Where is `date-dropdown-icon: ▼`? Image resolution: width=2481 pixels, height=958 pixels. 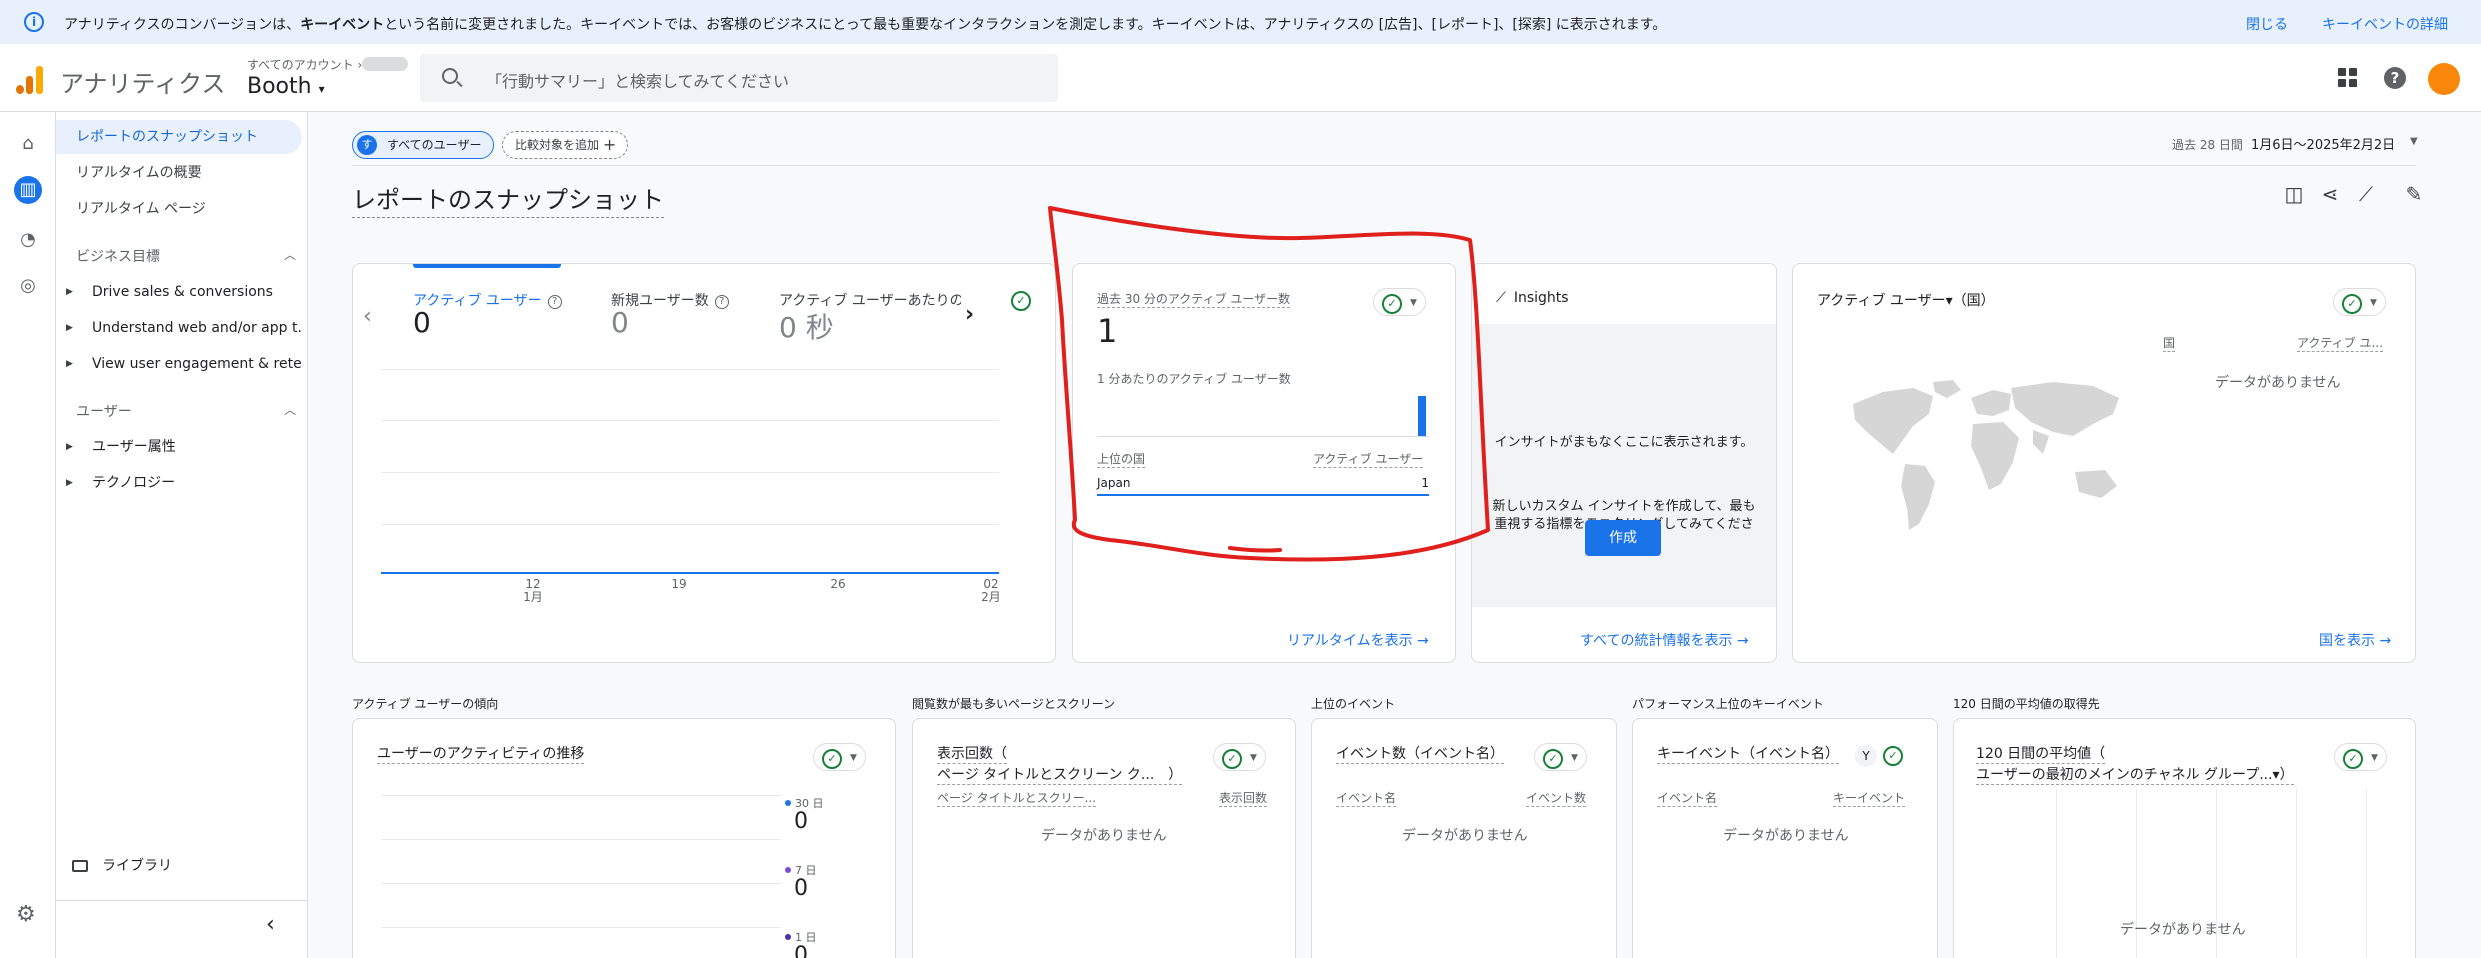 date-dropdown-icon: ▼ is located at coordinates (2414, 141).